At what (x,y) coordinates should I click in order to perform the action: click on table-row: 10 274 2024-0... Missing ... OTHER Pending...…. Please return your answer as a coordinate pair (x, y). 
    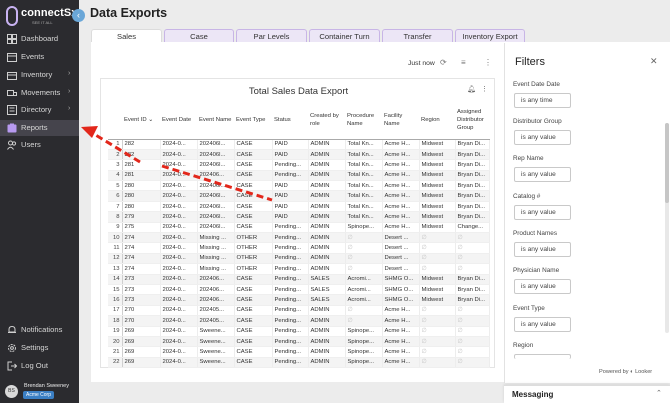
    Looking at the image, I should click on (299, 238).